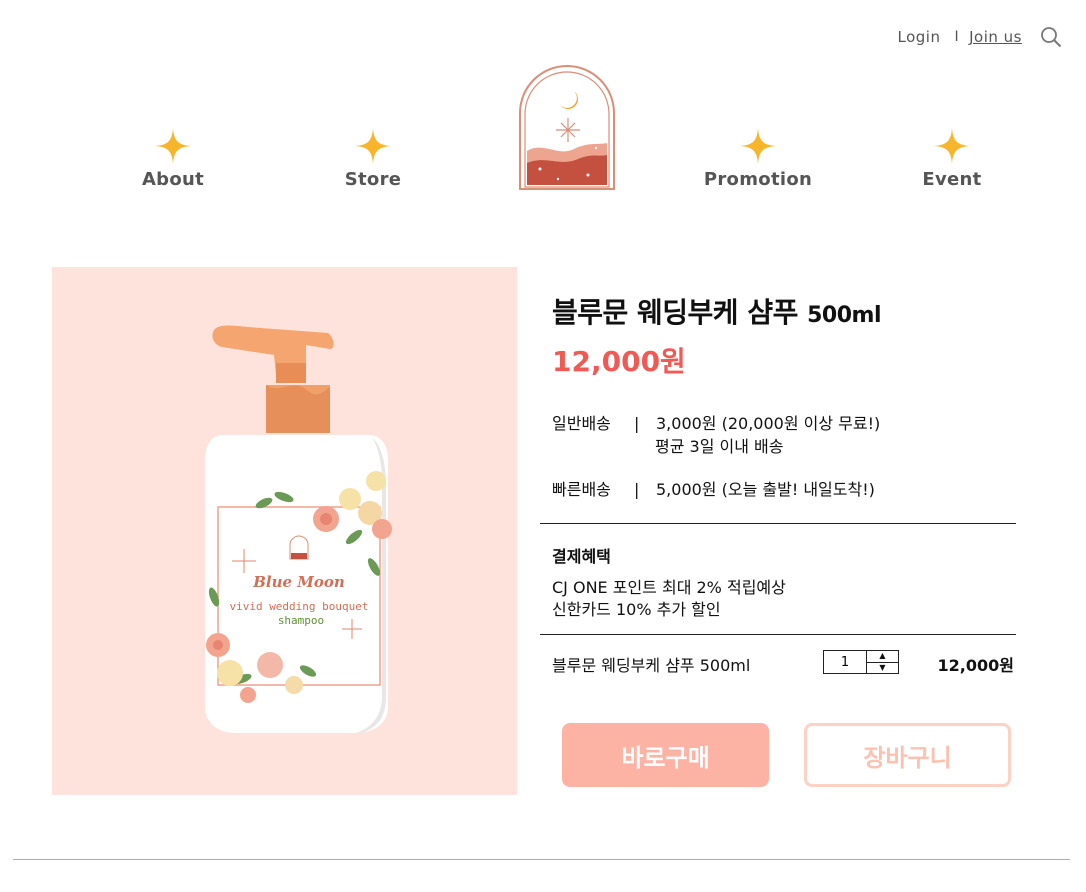  I want to click on shipping-fast: 빠른배송 | 5,000원 (오늘 출발! 내일도착!), so click(713, 488).